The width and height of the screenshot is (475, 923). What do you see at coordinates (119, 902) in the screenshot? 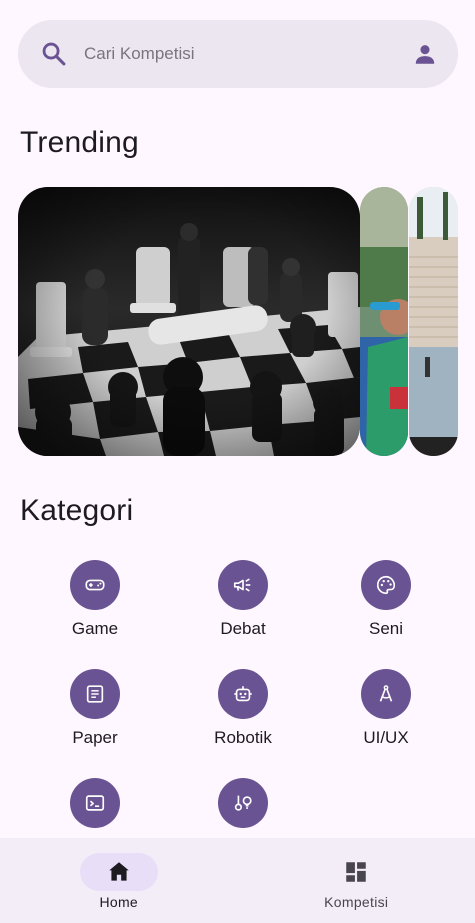
I see `nav-home-label: Home` at bounding box center [119, 902].